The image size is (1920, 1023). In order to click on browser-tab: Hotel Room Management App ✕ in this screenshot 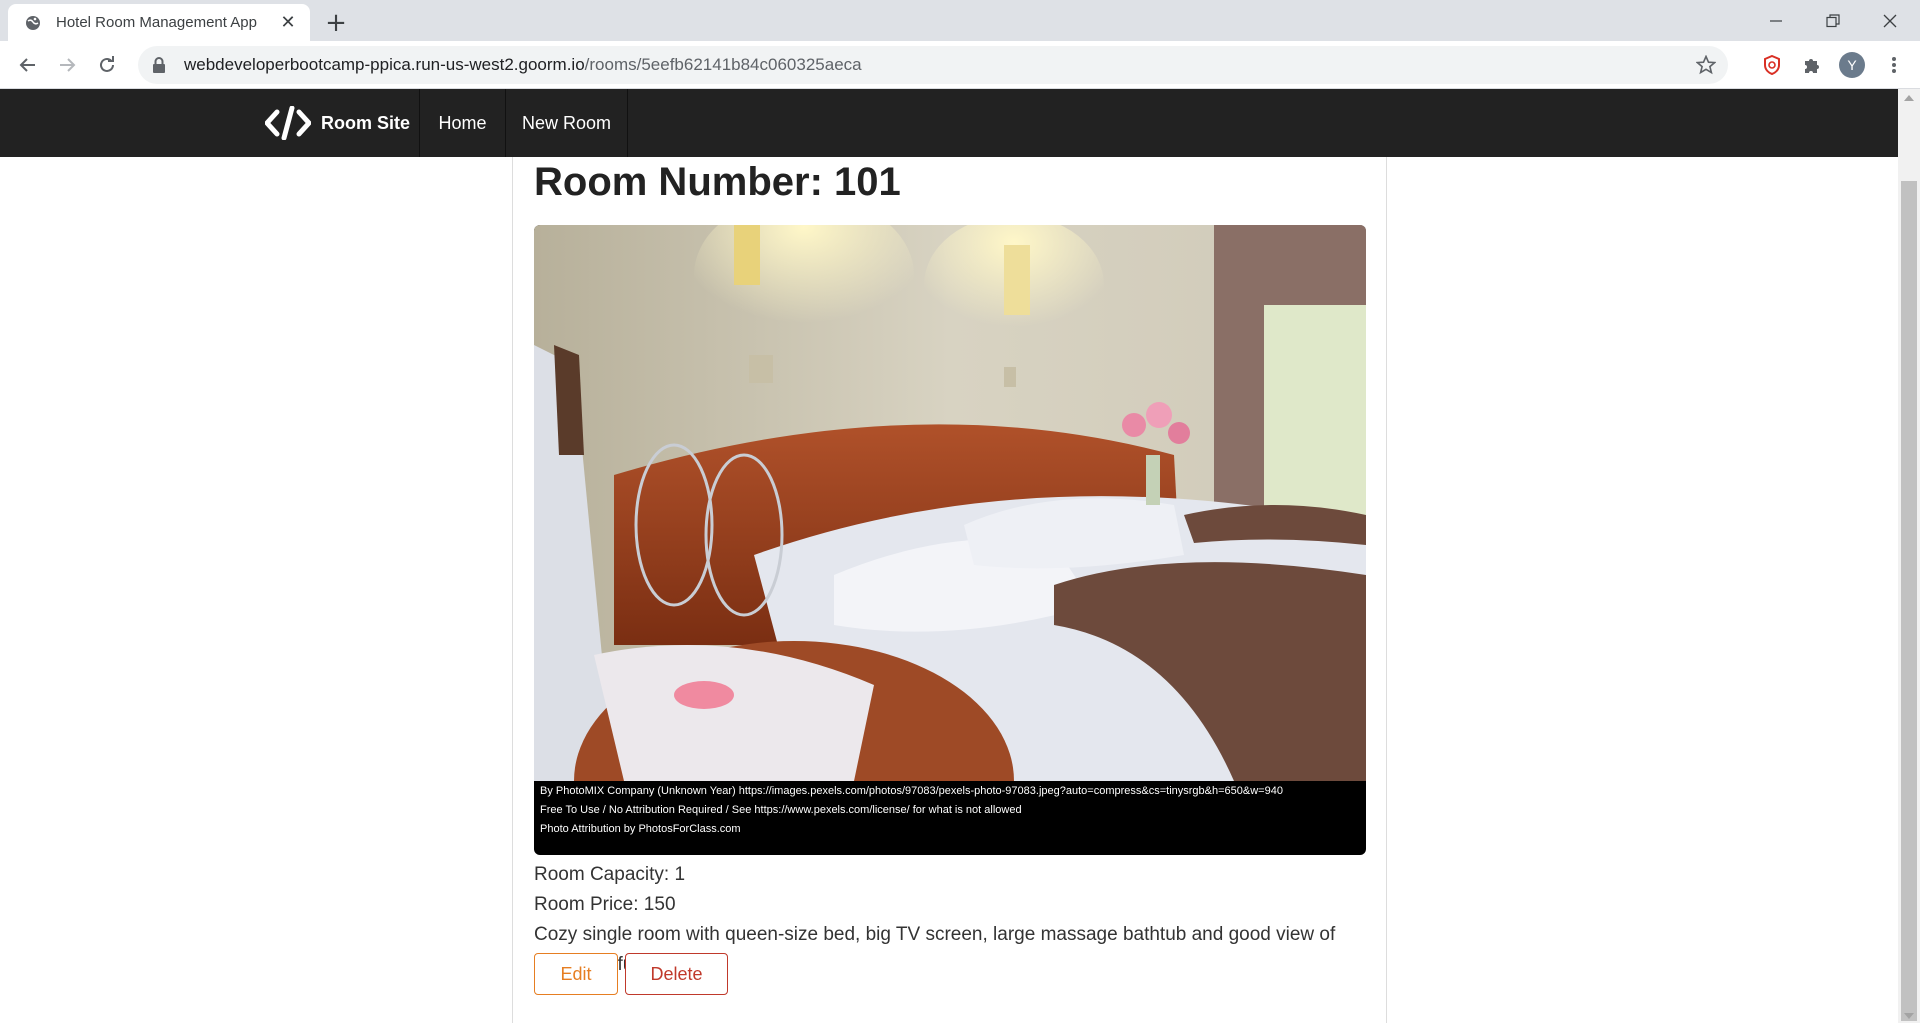, I will do `click(159, 22)`.